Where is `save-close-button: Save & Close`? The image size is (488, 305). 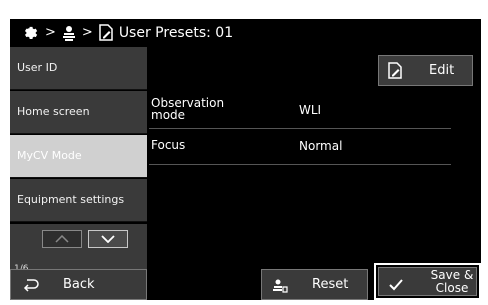 save-close-button: Save & Close is located at coordinates (427, 281).